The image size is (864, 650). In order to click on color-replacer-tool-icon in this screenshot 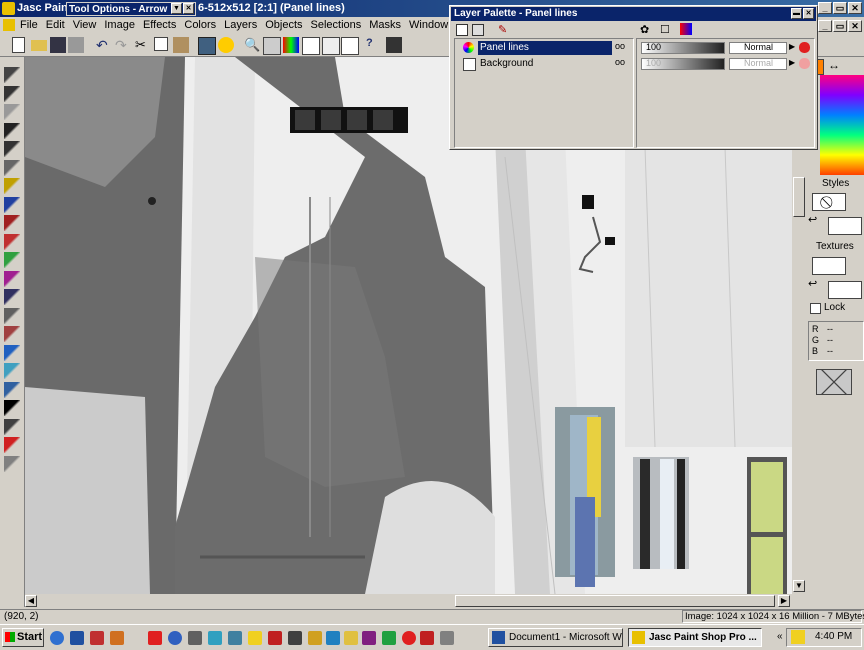, I will do `click(12, 278)`.